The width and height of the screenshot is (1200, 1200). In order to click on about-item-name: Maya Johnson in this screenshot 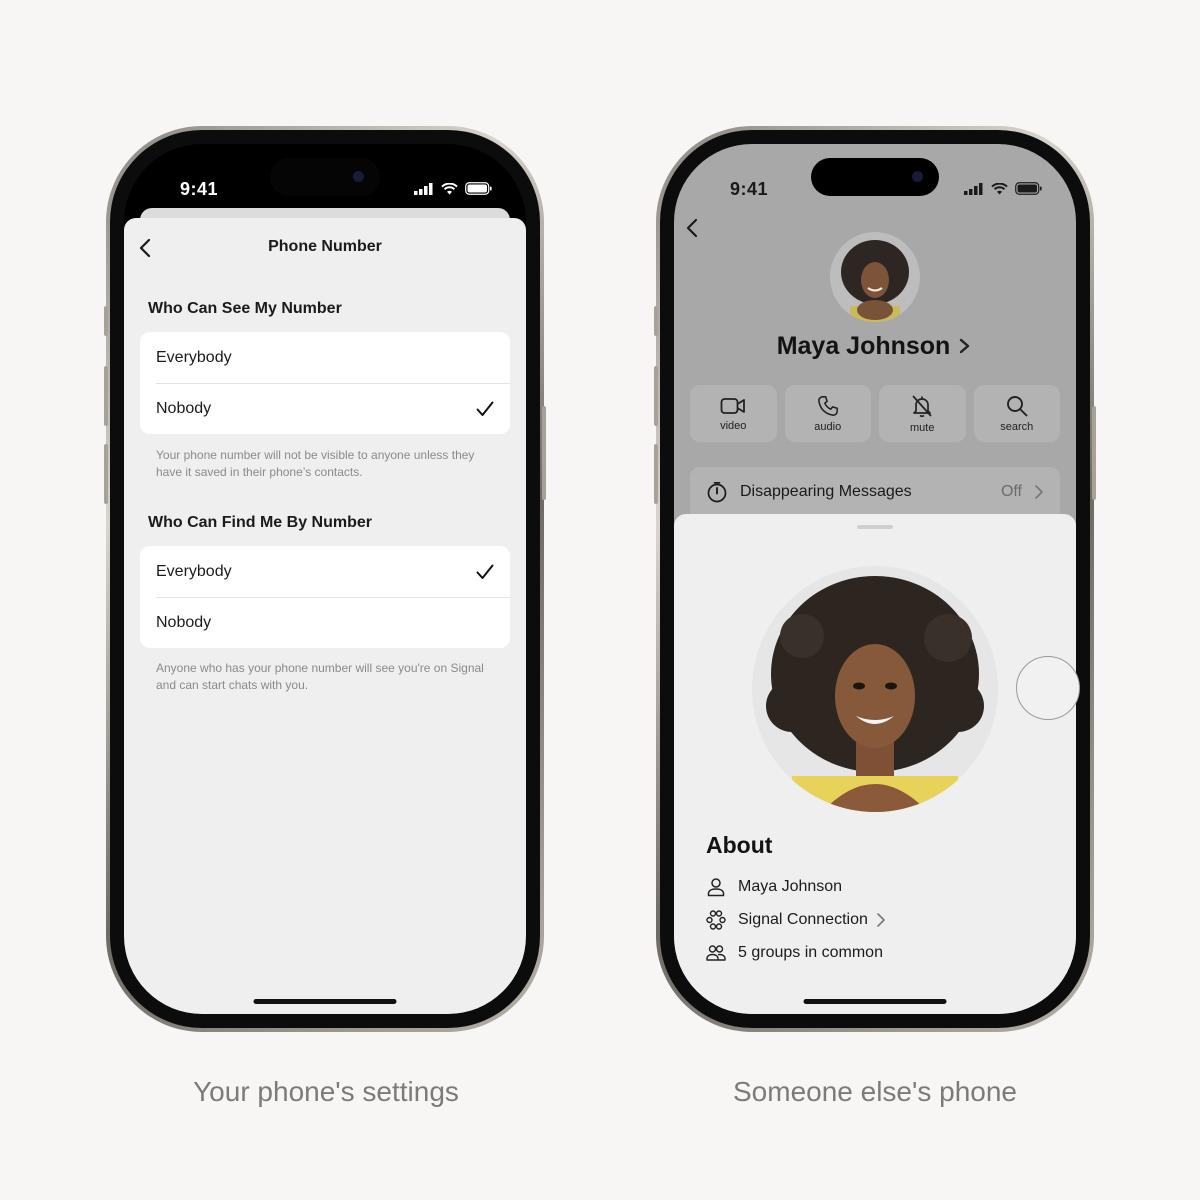, I will do `click(774, 887)`.